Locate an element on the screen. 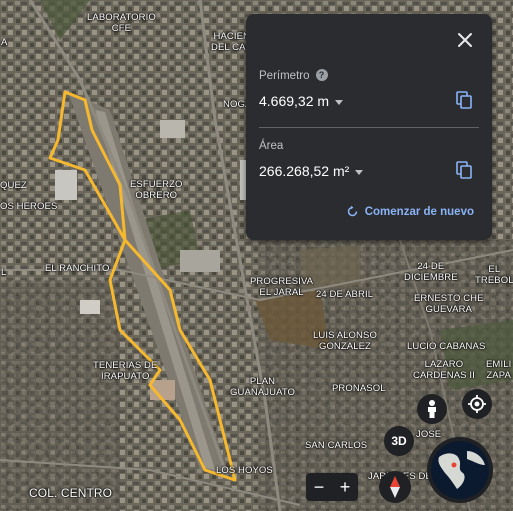  pegman-icon is located at coordinates (432, 409).